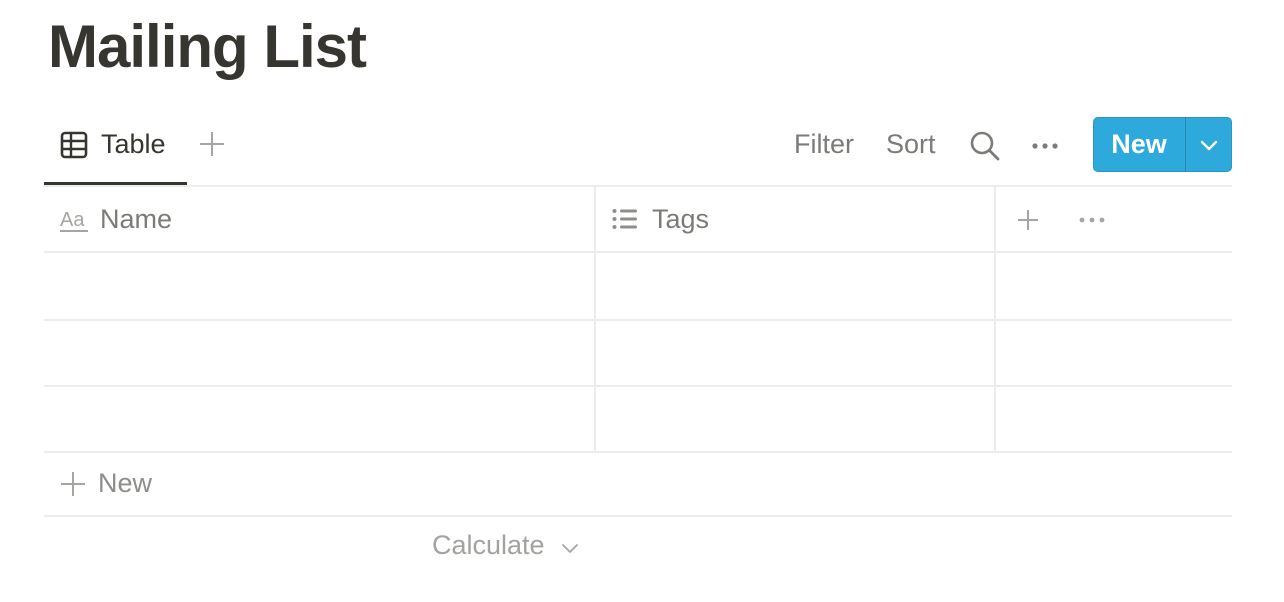 The width and height of the screenshot is (1284, 602). Describe the element at coordinates (488, 545) in the screenshot. I see `calculate-button: Calculate` at that location.